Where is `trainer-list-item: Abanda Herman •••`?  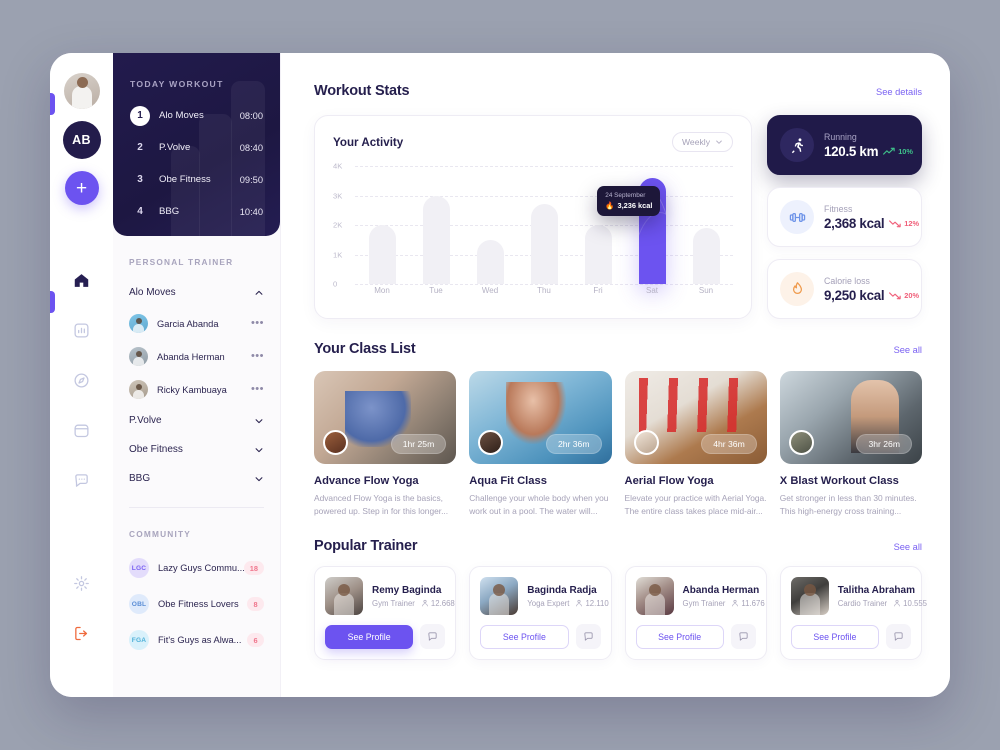 trainer-list-item: Abanda Herman ••• is located at coordinates (196, 356).